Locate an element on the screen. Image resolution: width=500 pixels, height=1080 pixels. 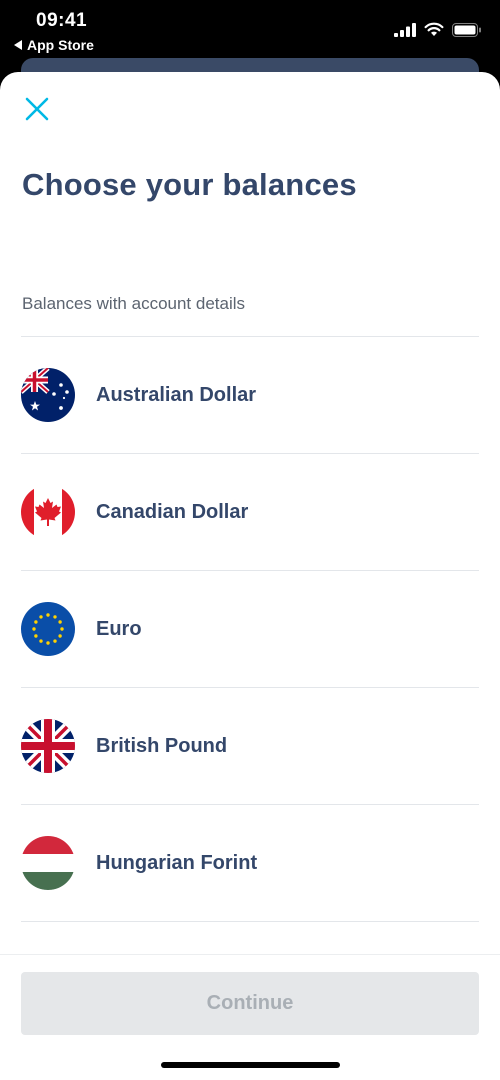
signal-icon is located at coordinates (405, 29).